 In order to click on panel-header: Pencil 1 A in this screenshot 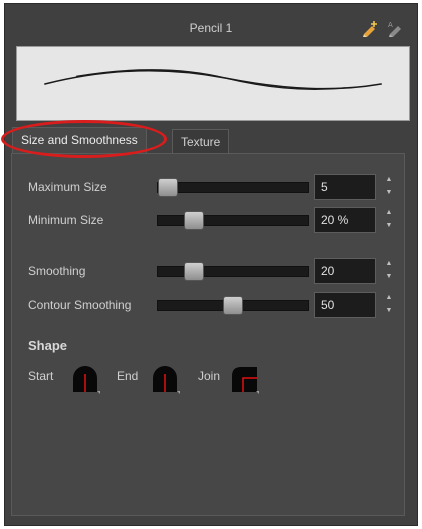, I will do `click(211, 24)`.